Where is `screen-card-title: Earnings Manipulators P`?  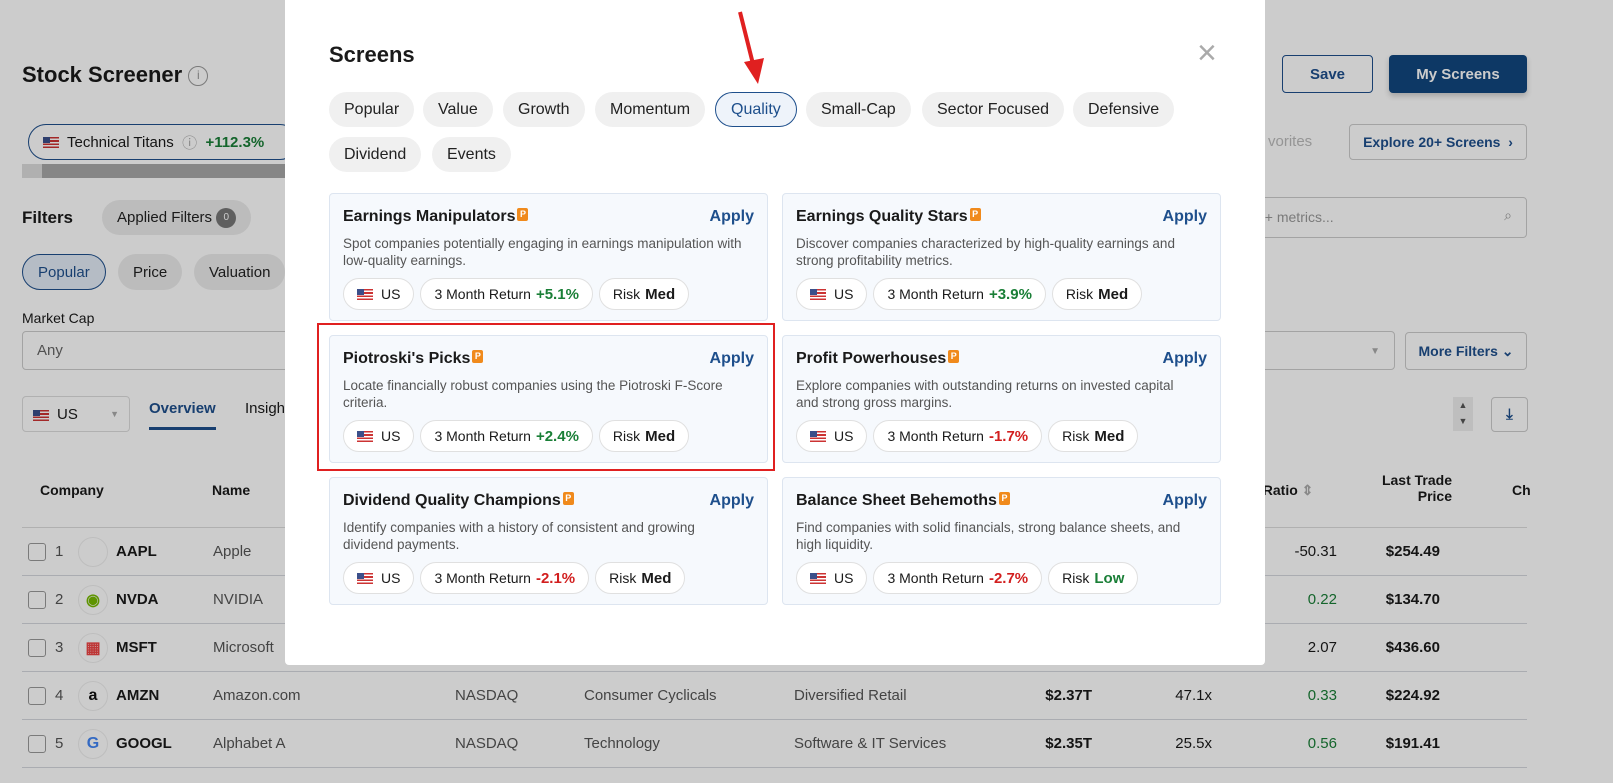
screen-card-title: Earnings Manipulators P is located at coordinates (436, 217).